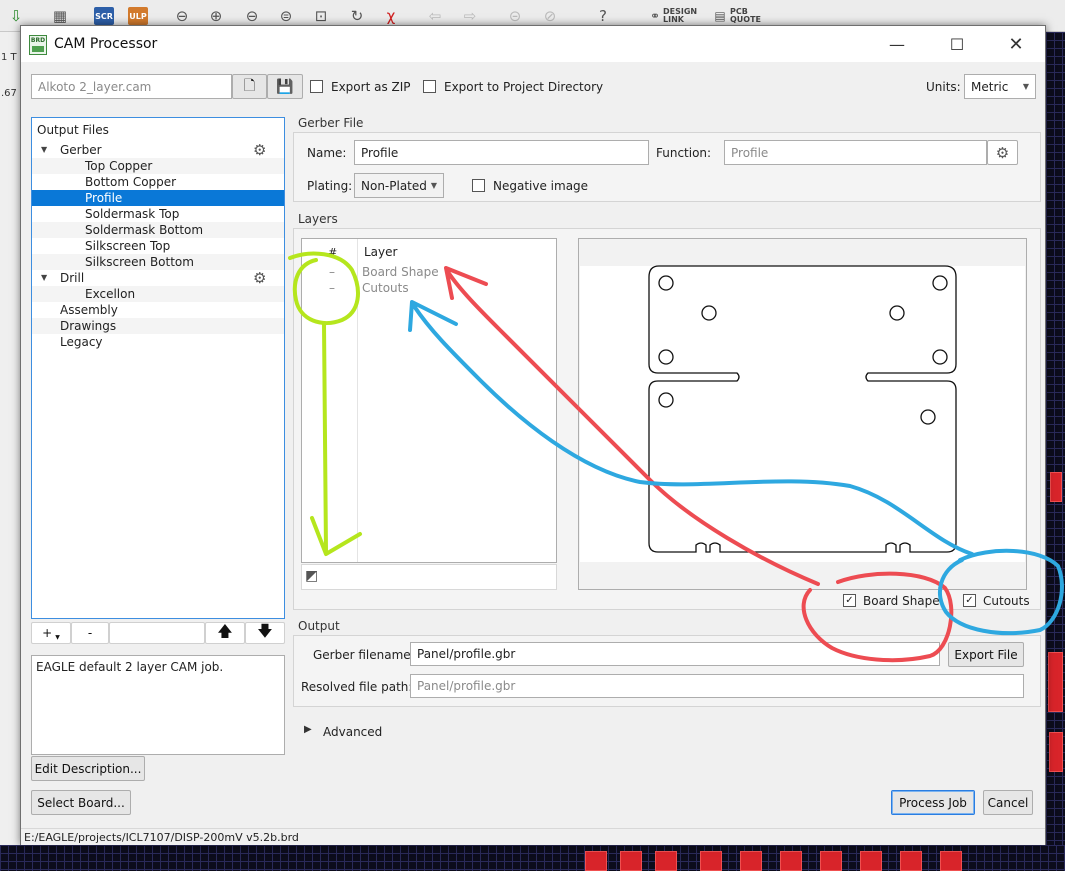  What do you see at coordinates (675, 654) in the screenshot?
I see `gerber-filename-input: Panel/profile.gbr` at bounding box center [675, 654].